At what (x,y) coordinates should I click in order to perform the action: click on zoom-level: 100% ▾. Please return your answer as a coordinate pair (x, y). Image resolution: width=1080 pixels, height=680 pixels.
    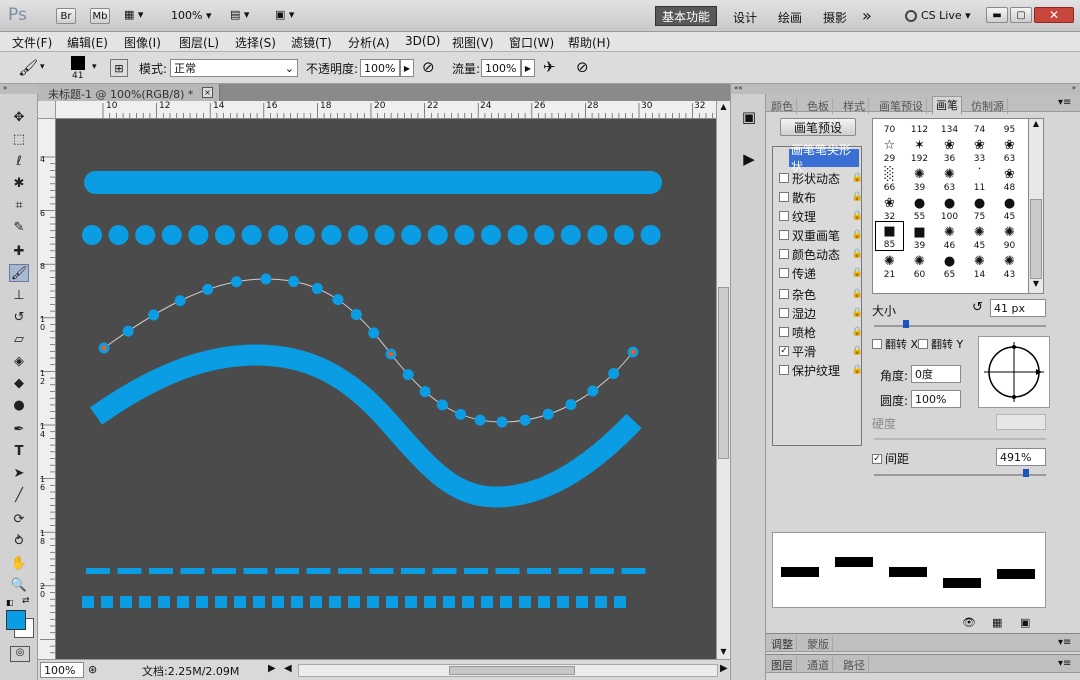
    Looking at the image, I should click on (191, 15).